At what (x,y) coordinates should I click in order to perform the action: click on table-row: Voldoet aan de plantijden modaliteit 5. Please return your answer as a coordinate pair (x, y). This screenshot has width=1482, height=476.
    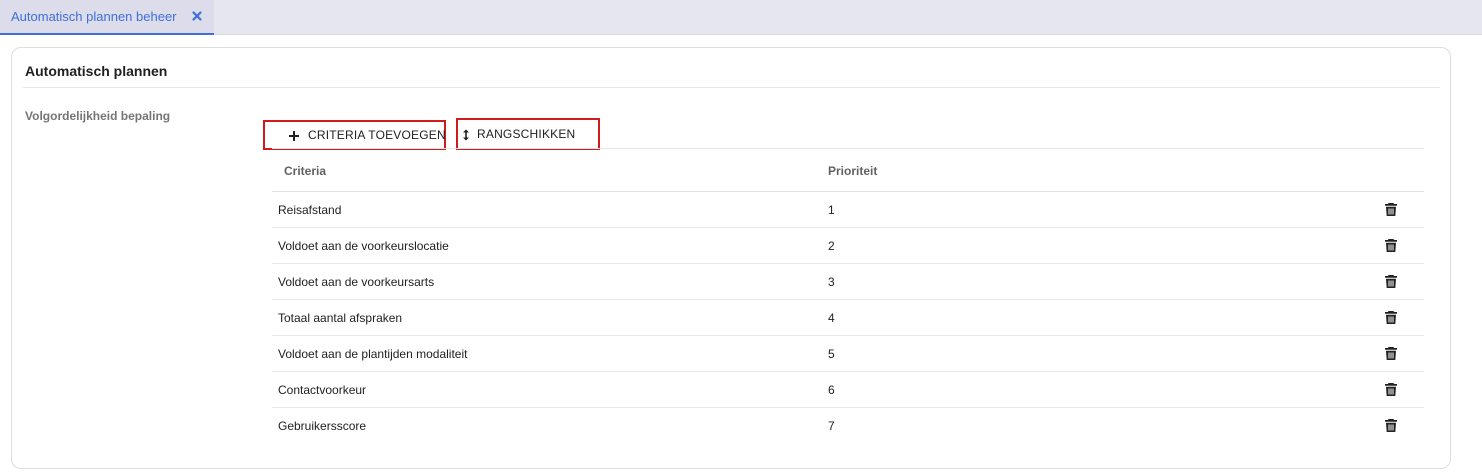
    Looking at the image, I should click on (848, 354).